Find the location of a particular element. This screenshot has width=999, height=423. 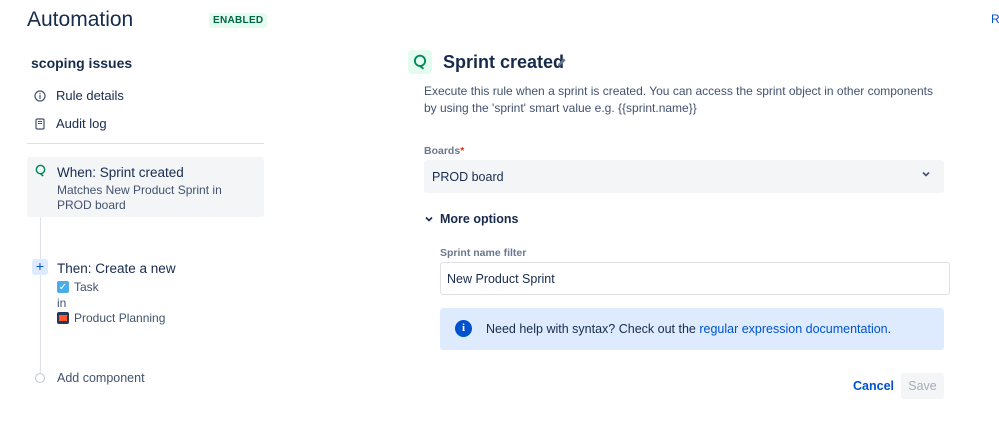

boards-label: Boards* is located at coordinates (444, 151).